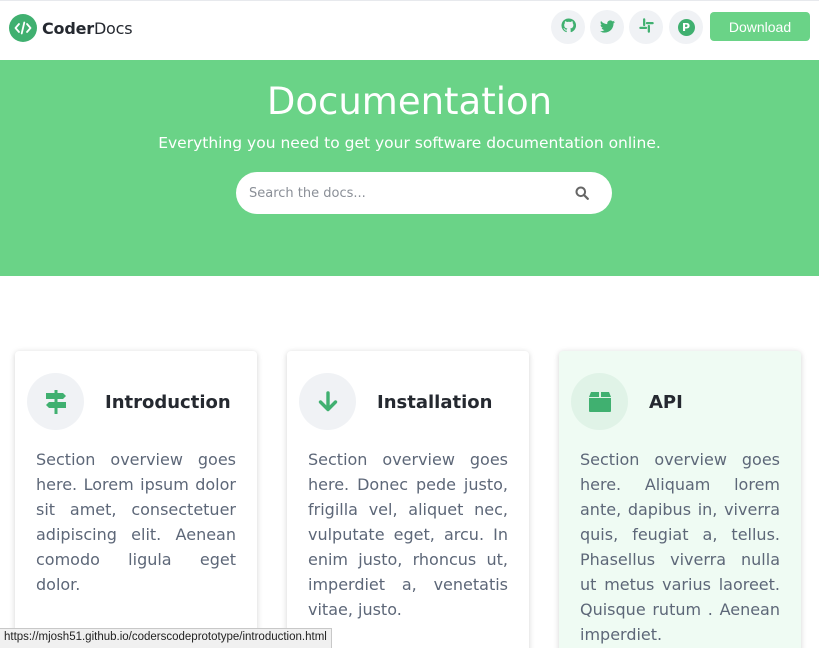 Image resolution: width=819 pixels, height=648 pixels. What do you see at coordinates (582, 193) in the screenshot?
I see `search-icon` at bounding box center [582, 193].